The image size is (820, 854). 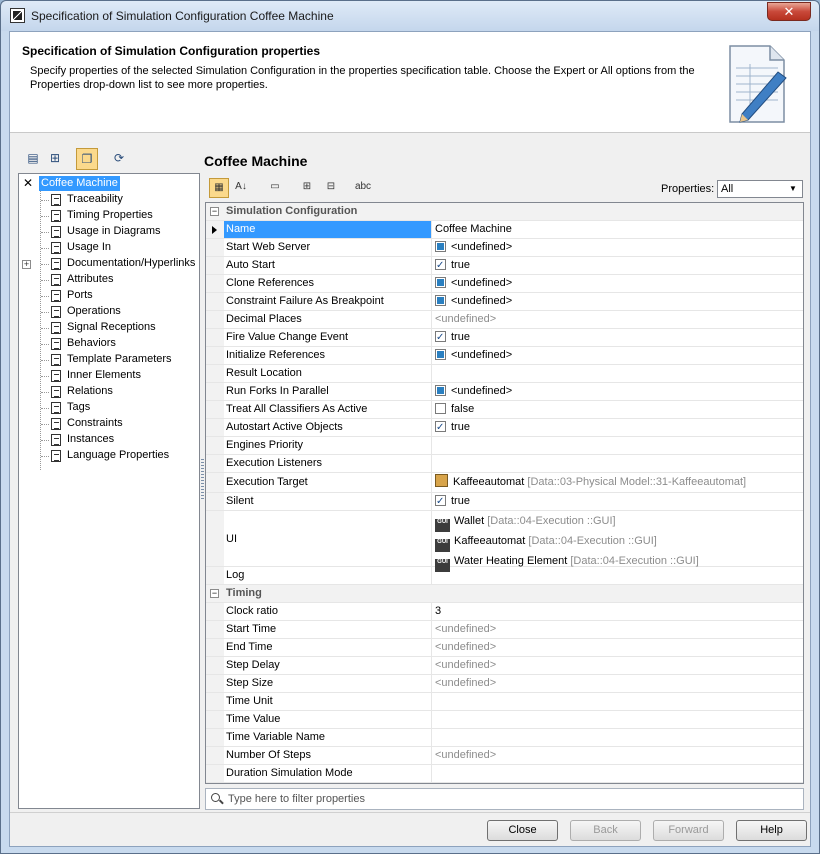 I want to click on property-row-start-time: Start Time <undefined>, so click(x=504, y=630).